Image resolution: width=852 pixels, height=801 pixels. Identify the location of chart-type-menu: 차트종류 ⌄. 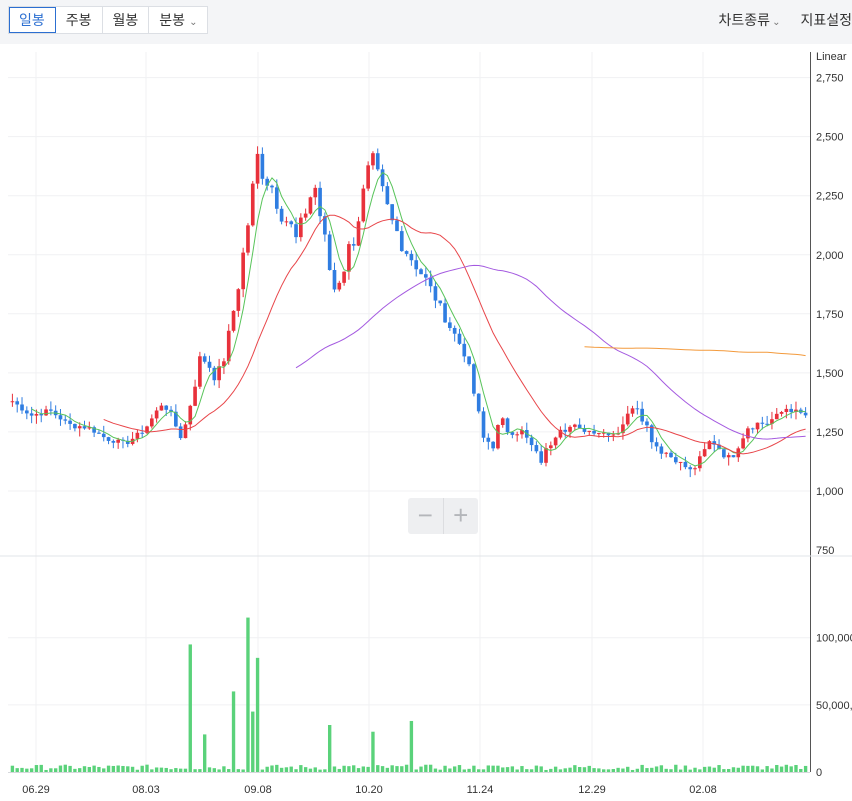
(750, 20).